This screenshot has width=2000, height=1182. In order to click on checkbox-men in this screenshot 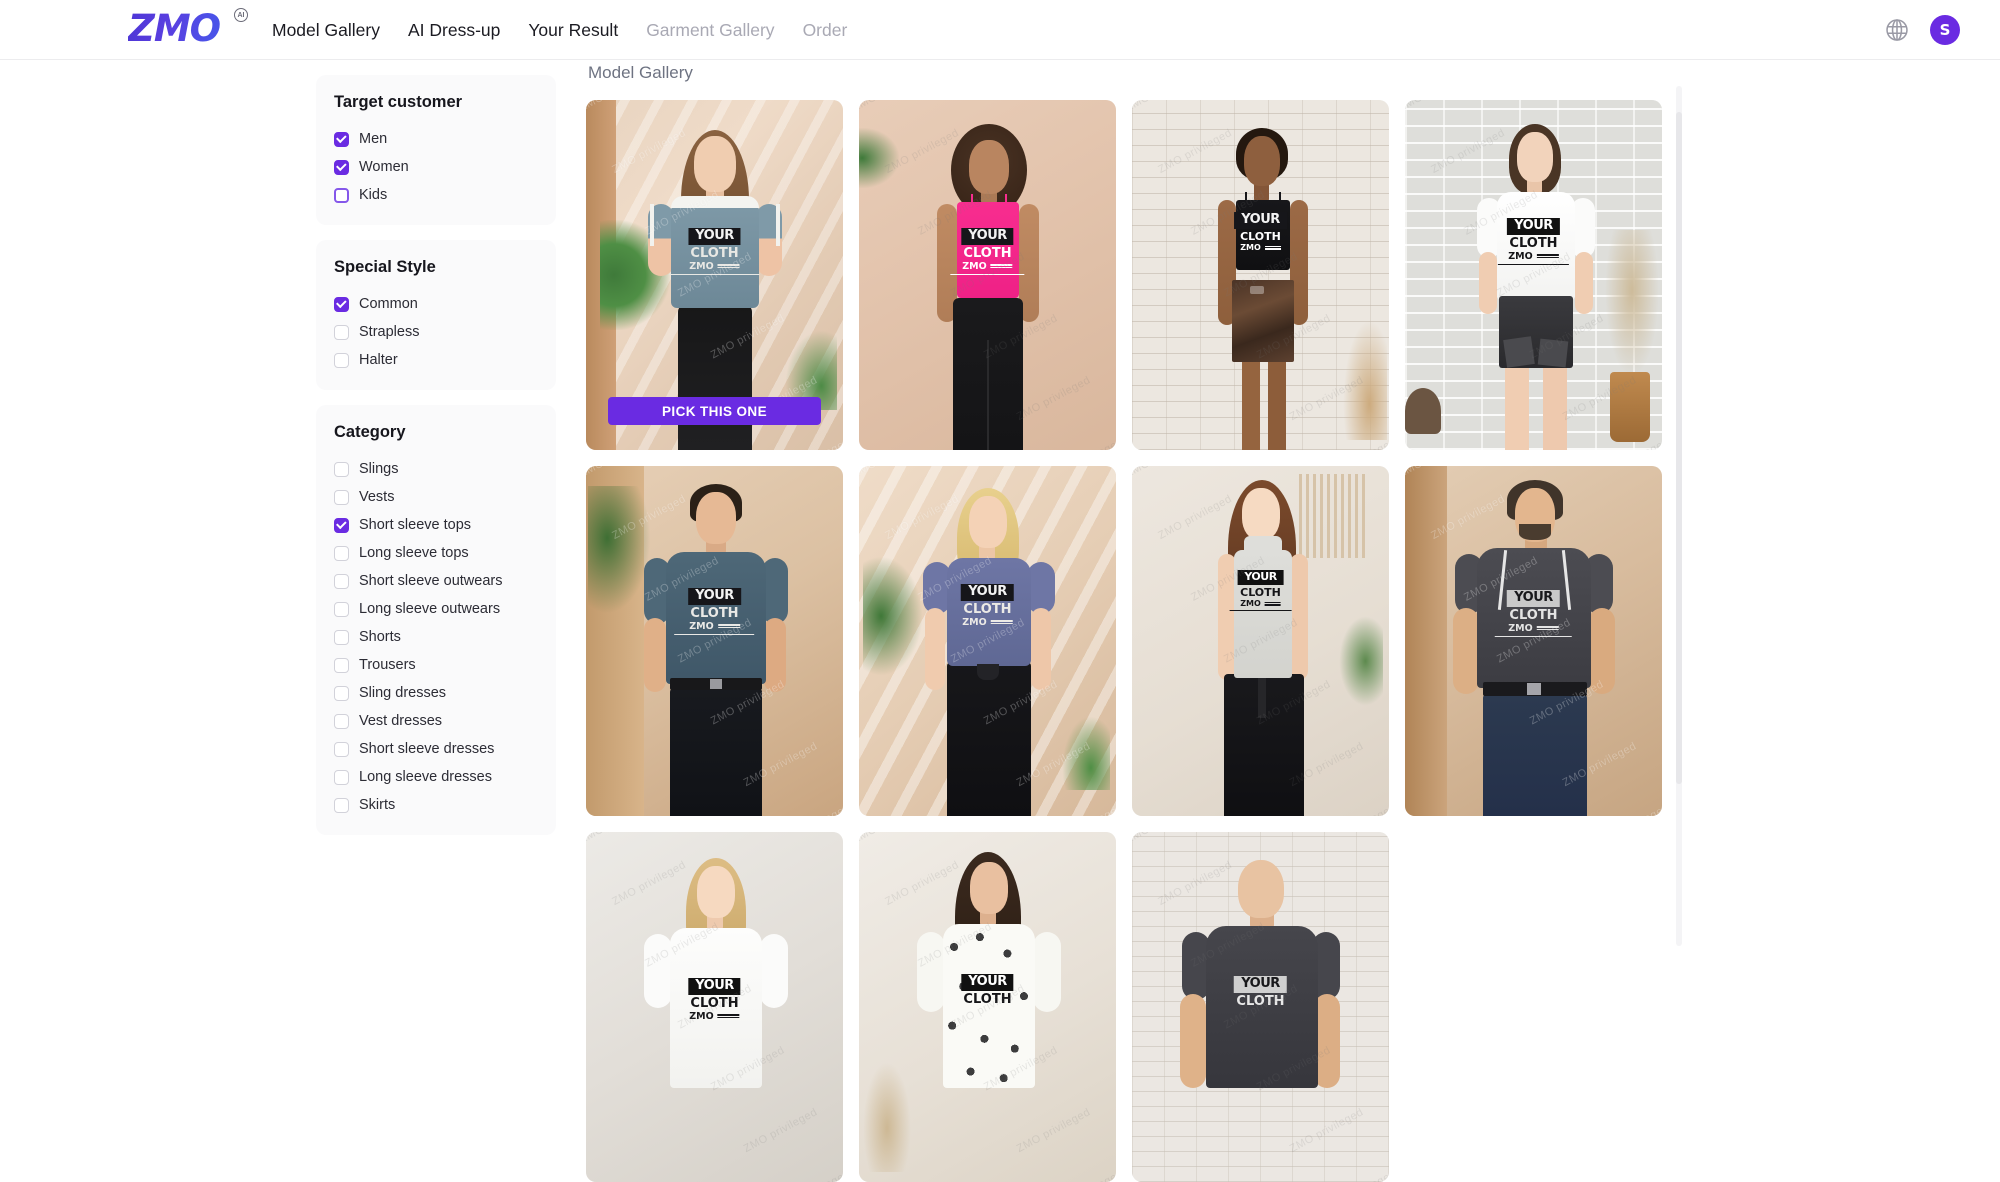, I will do `click(341, 139)`.